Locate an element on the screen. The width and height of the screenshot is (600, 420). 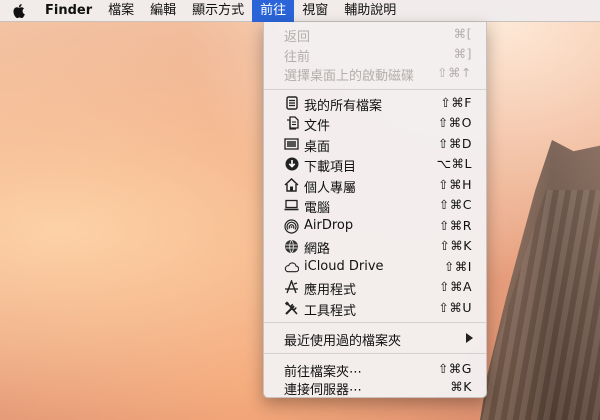
menu-item-forward: 往前 ⌘] is located at coordinates (375, 54).